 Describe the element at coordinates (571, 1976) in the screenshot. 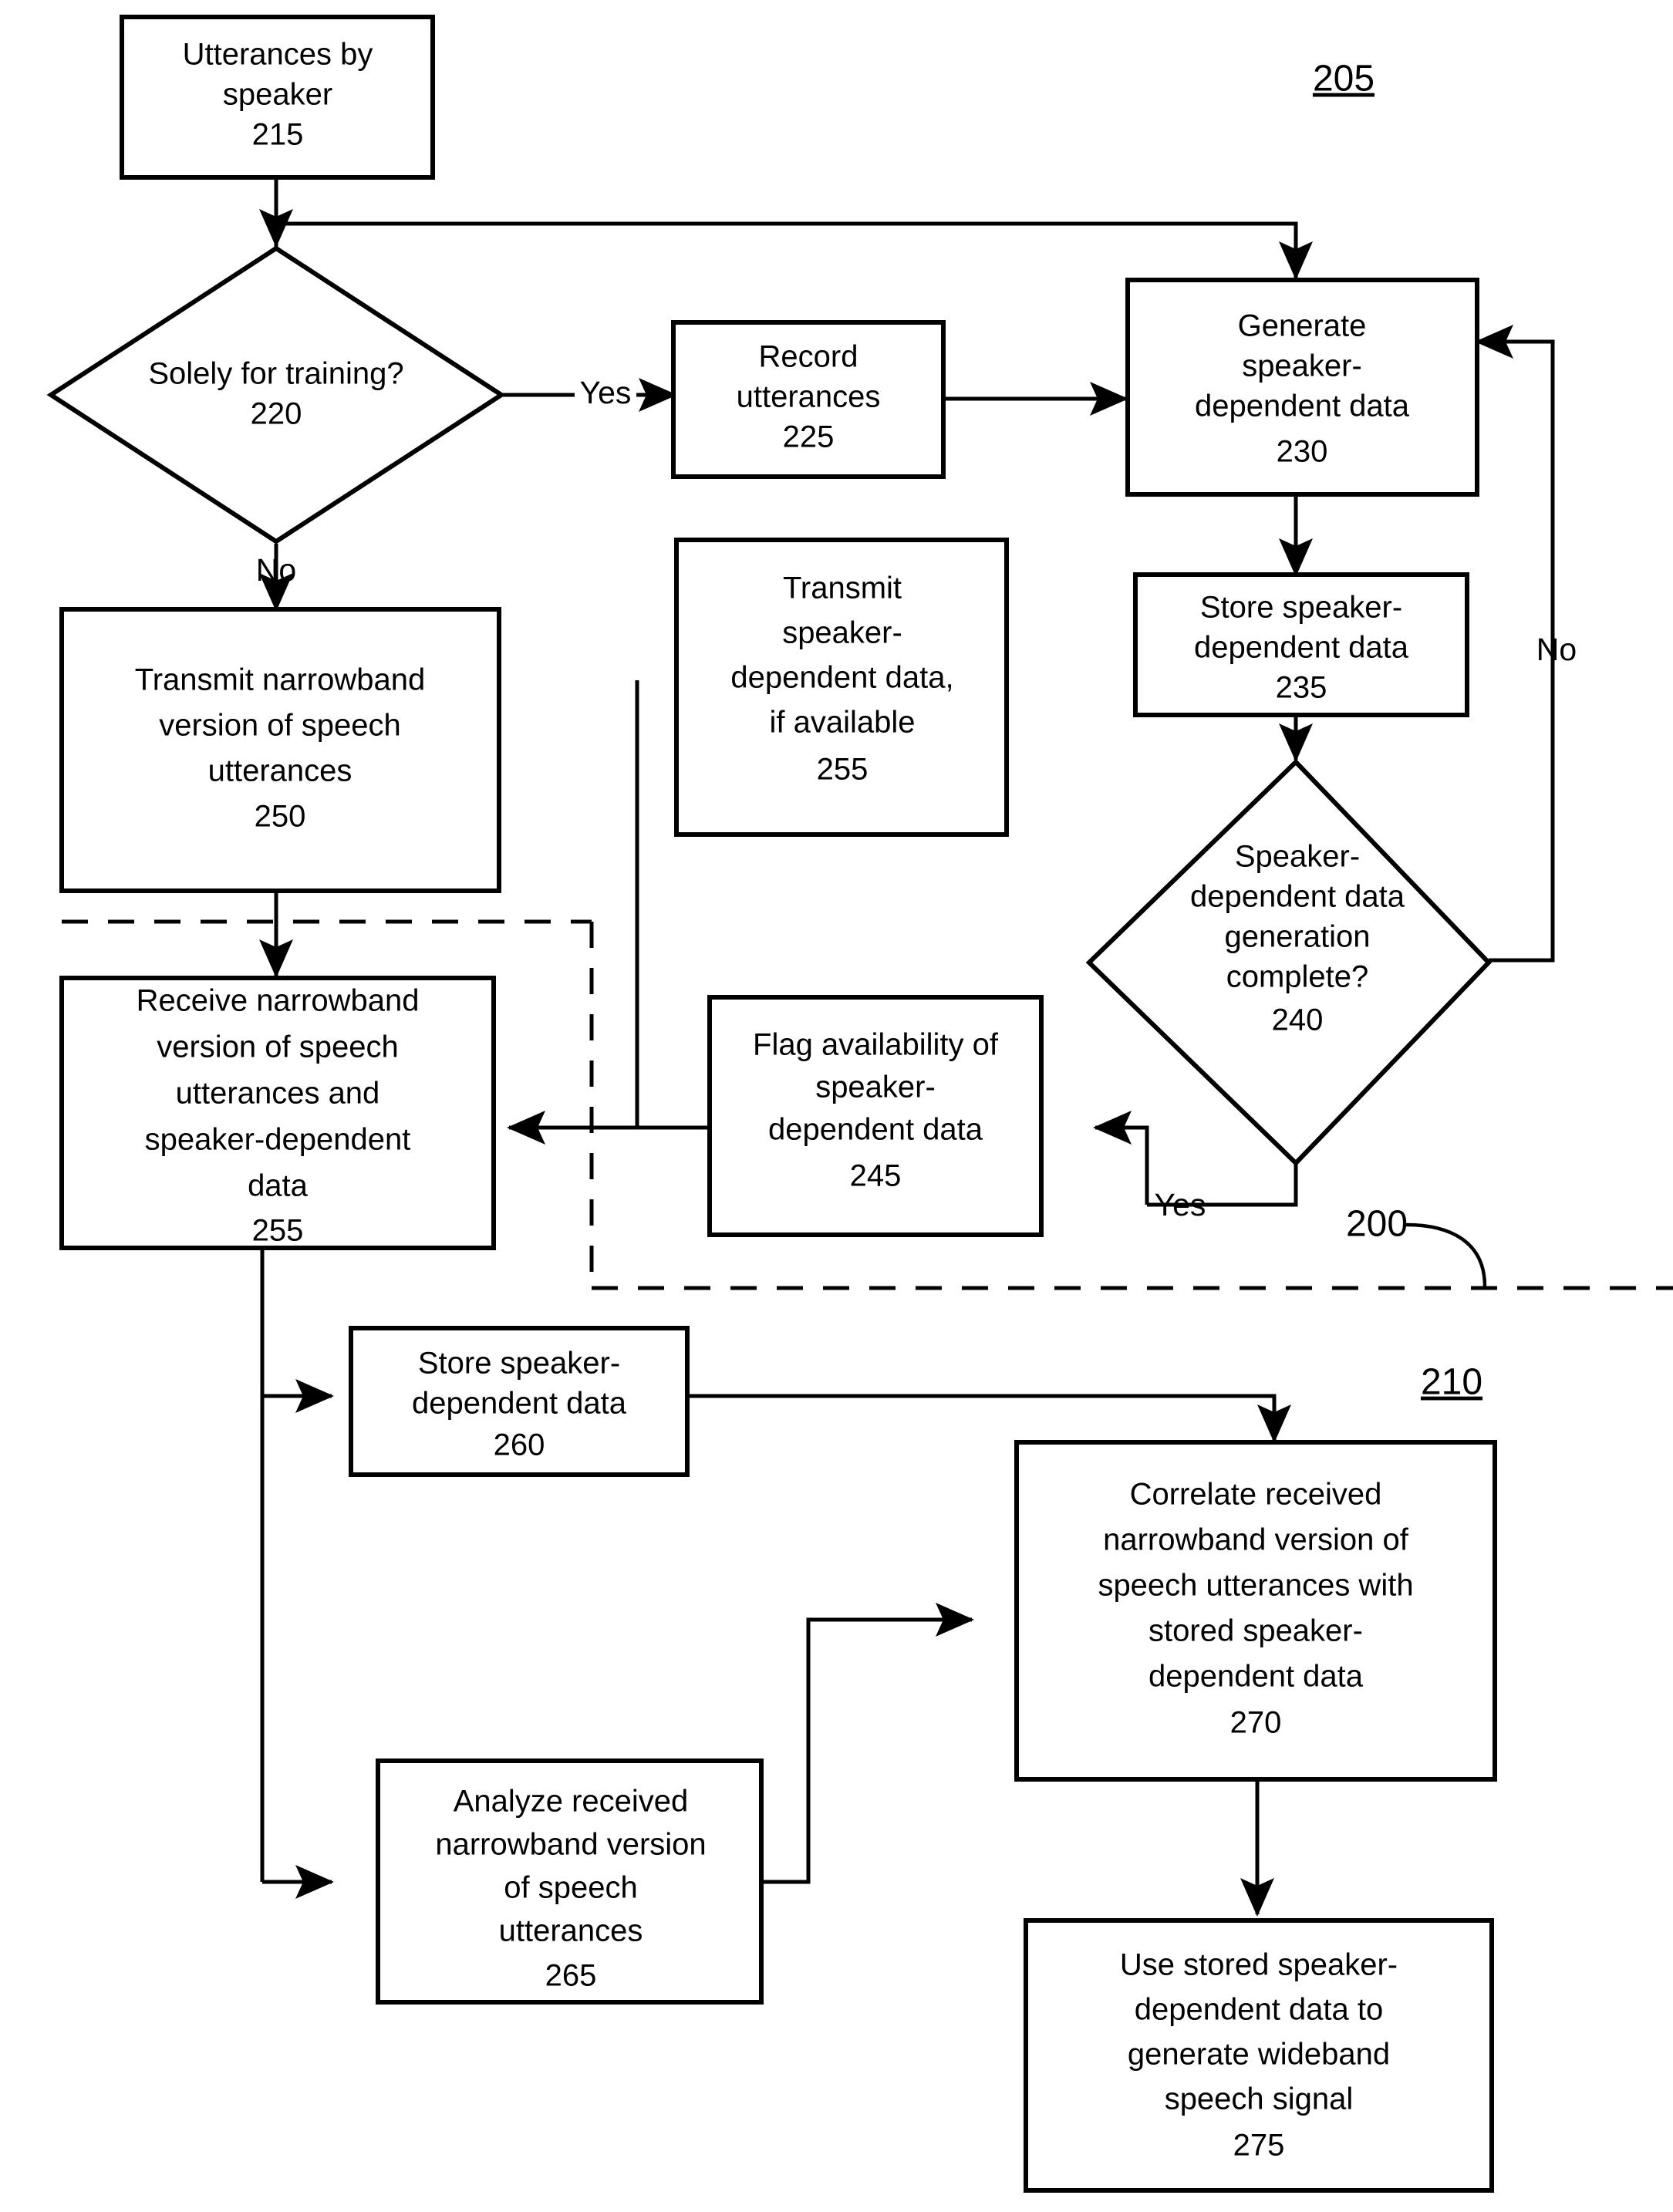

I see `node-265-line-4: 265` at that location.